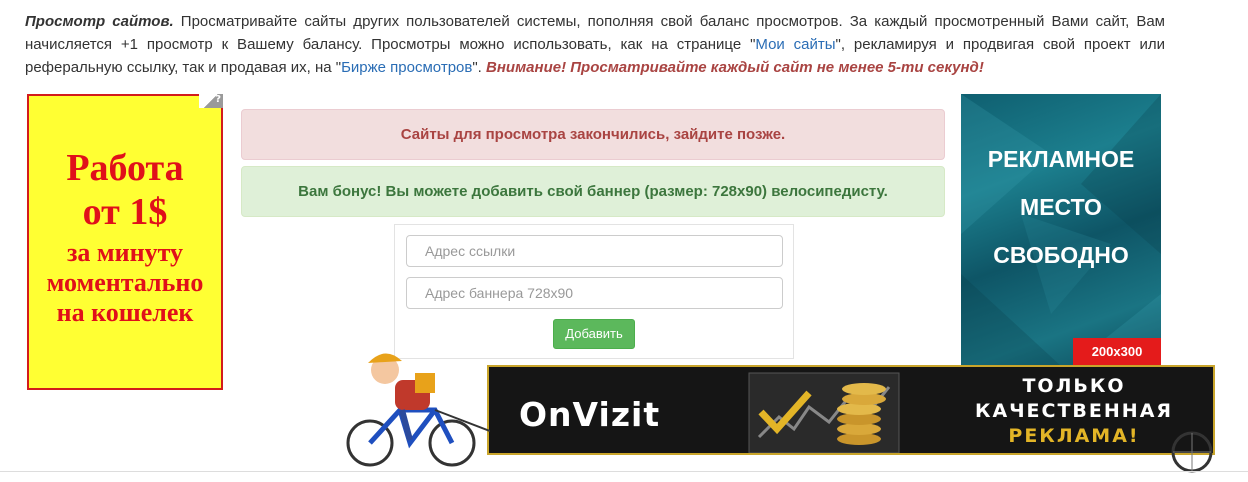 This screenshot has width=1248, height=482. I want to click on intro-title: Просмотр сайтов., so click(99, 21).